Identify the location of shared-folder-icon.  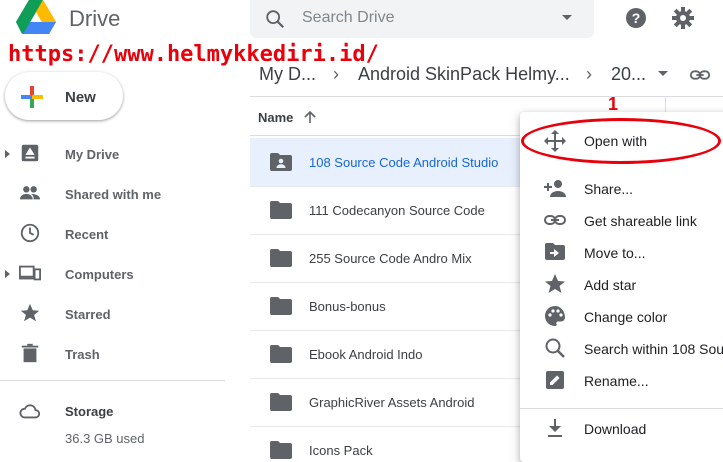
(281, 162).